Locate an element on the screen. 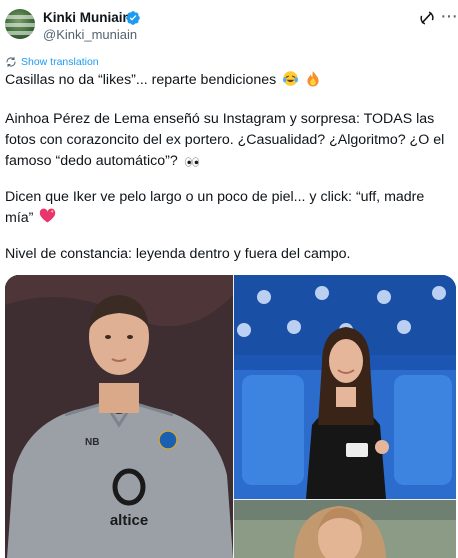 This screenshot has height=558, width=458. verified-badge-icon is located at coordinates (133, 18).